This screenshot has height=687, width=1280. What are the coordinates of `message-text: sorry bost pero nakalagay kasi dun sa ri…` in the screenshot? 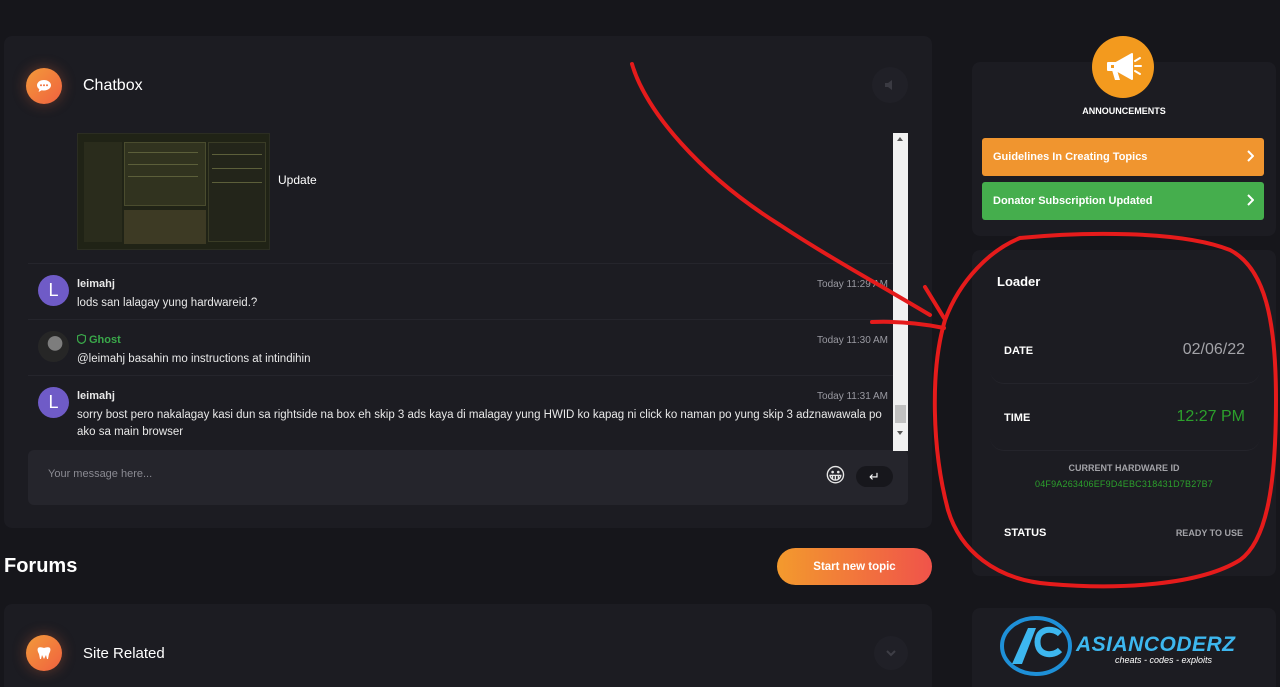 It's located at (479, 423).